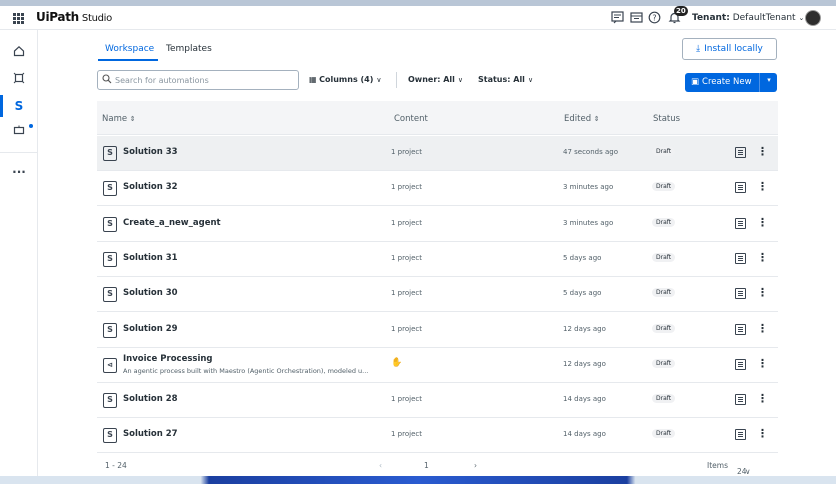 Image resolution: width=836 pixels, height=484 pixels. I want to click on table-row: S Solution 30 1 project 5 days ago Draft ⋮, so click(437, 295).